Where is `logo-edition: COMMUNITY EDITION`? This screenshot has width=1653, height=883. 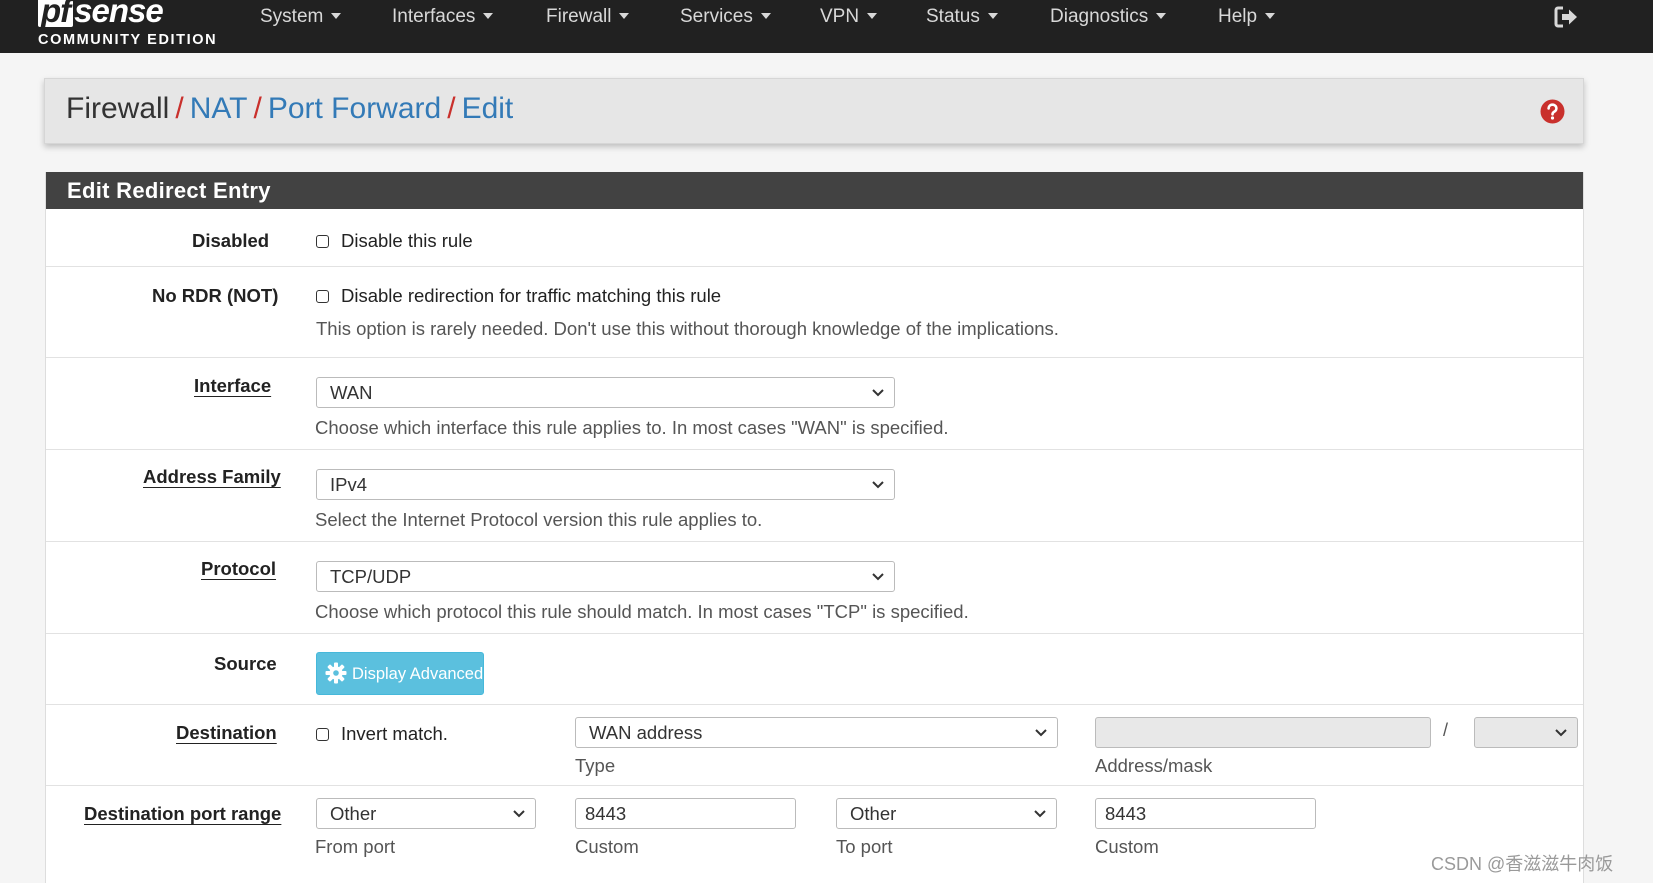
logo-edition: COMMUNITY EDITION is located at coordinates (128, 40).